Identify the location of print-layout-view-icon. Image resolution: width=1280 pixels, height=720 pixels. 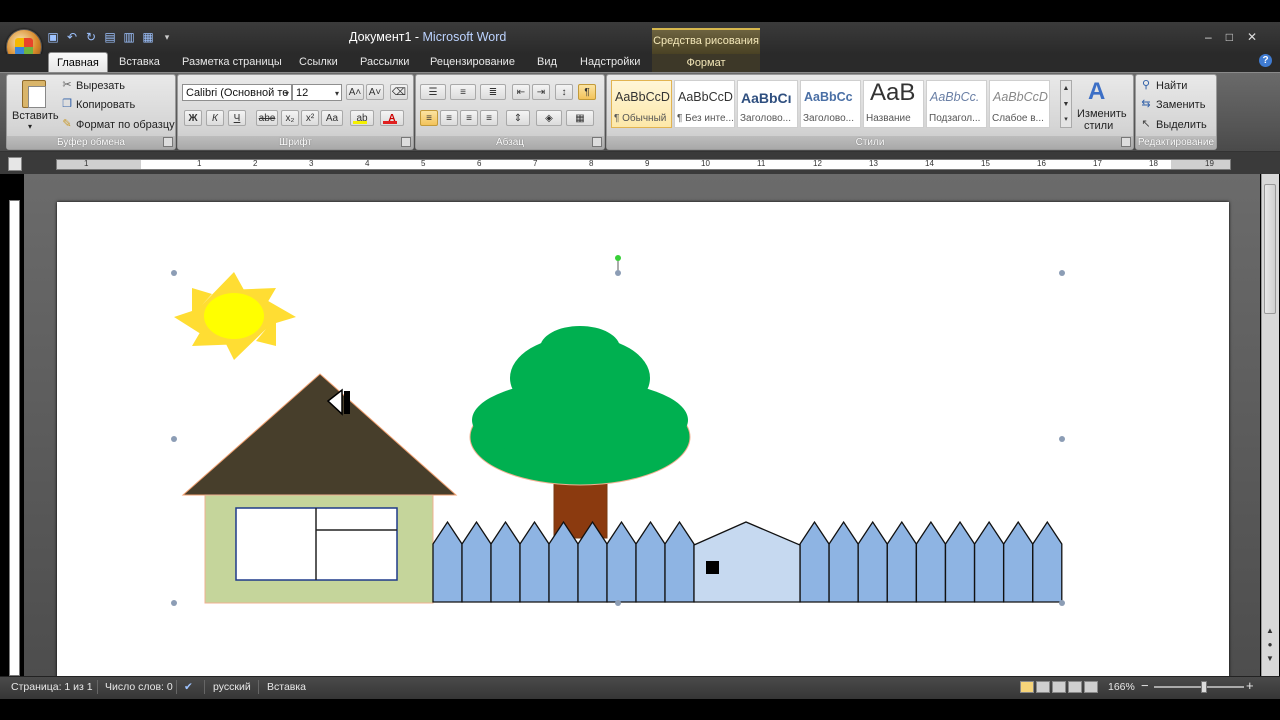
(1027, 687).